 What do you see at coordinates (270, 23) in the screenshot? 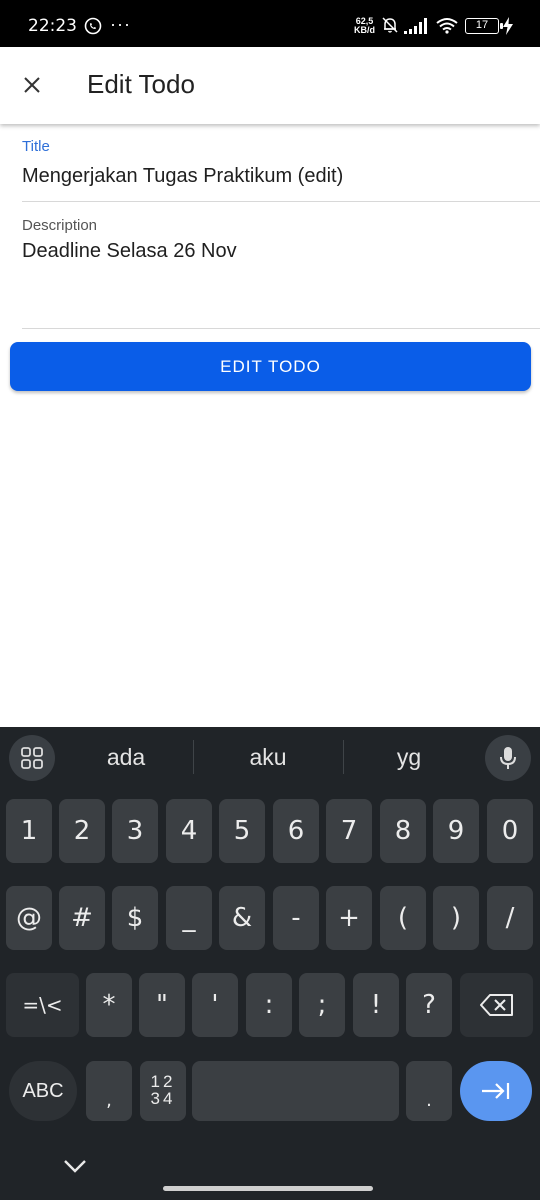
I see `status-bar: 22:23 ··· 62,5 KB/d 17` at bounding box center [270, 23].